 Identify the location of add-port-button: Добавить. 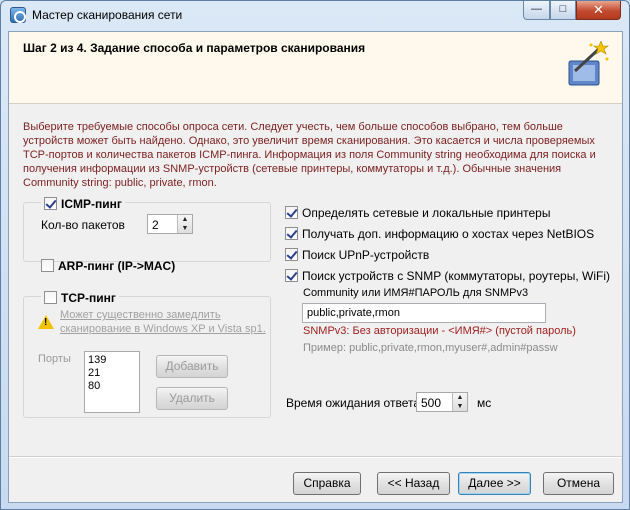
(192, 366).